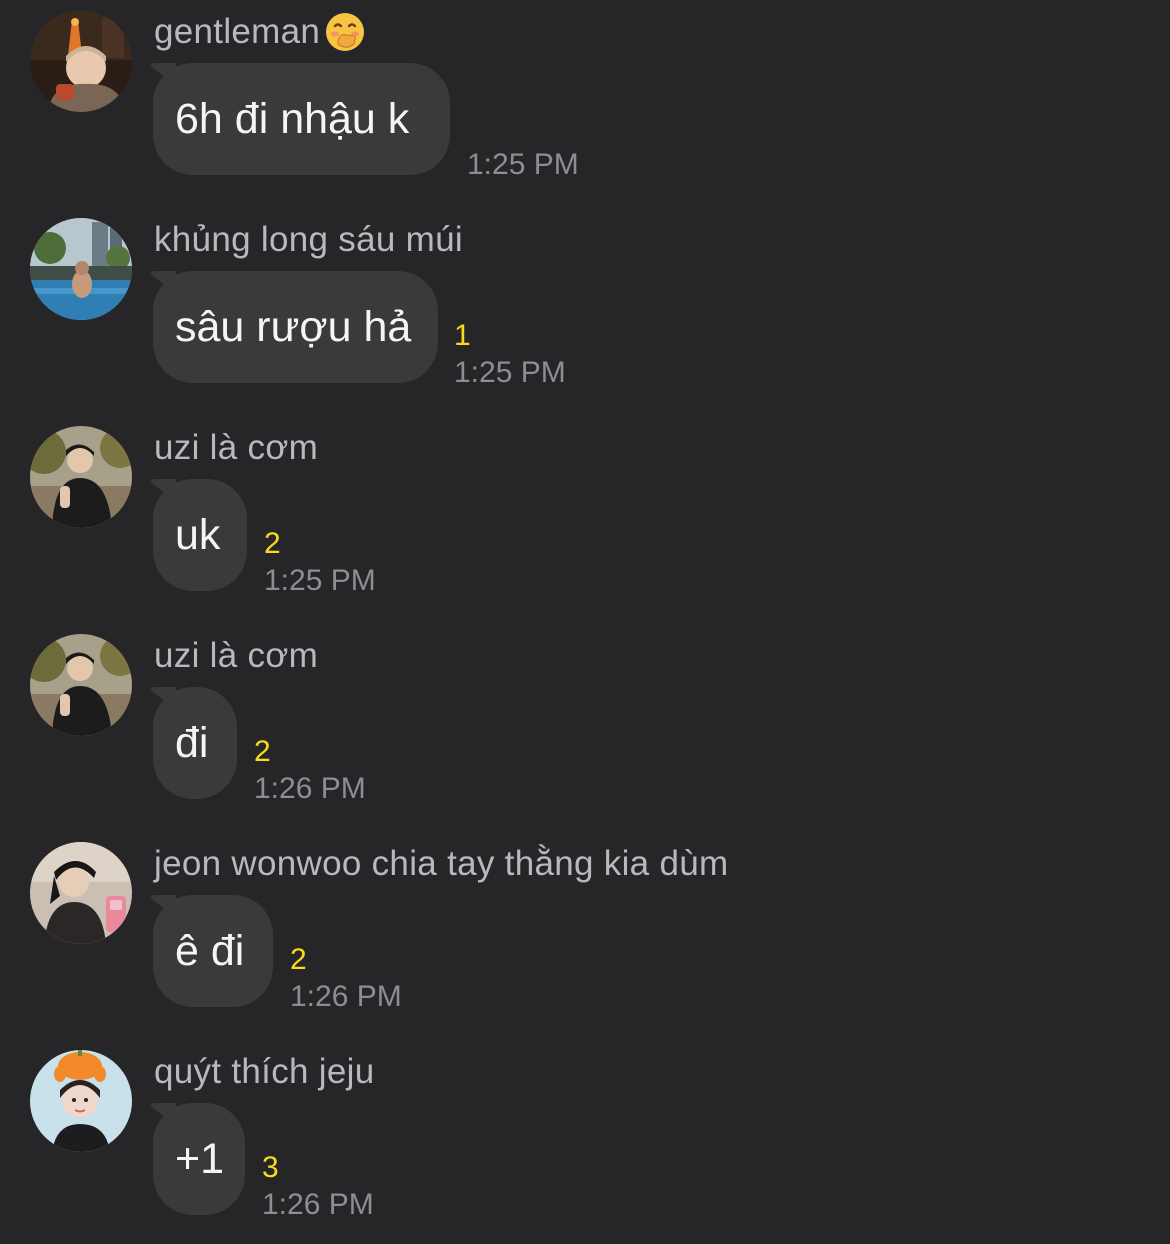 The width and height of the screenshot is (1170, 1244). I want to click on message-text: ê đi, so click(210, 950).